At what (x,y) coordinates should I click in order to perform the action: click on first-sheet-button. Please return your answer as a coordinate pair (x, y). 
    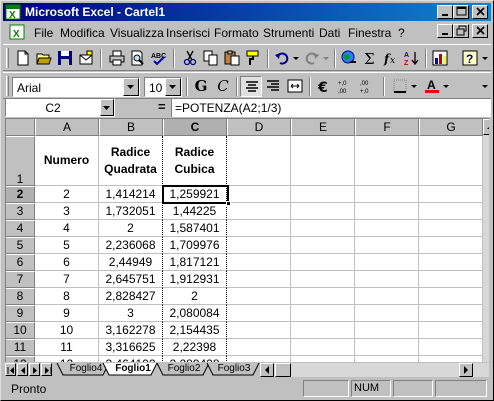
    Looking at the image, I should click on (10, 369).